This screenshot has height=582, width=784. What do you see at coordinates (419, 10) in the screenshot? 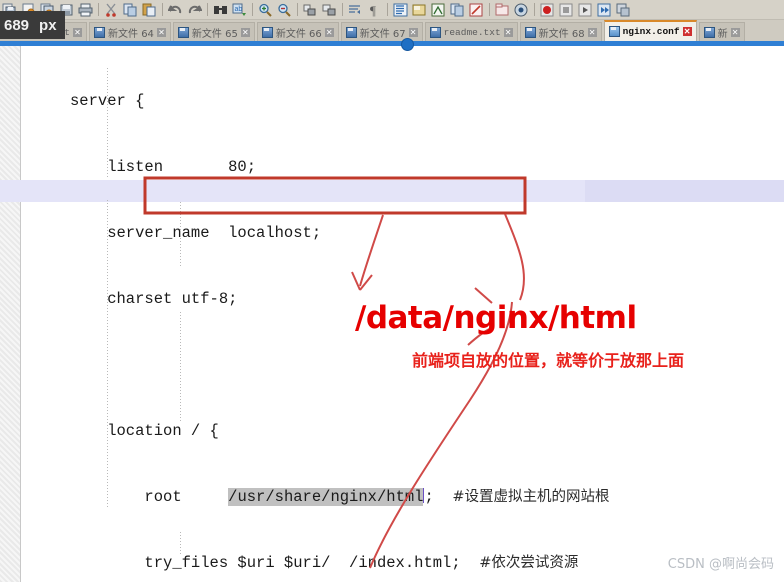
I see `ui-goto-icon` at bounding box center [419, 10].